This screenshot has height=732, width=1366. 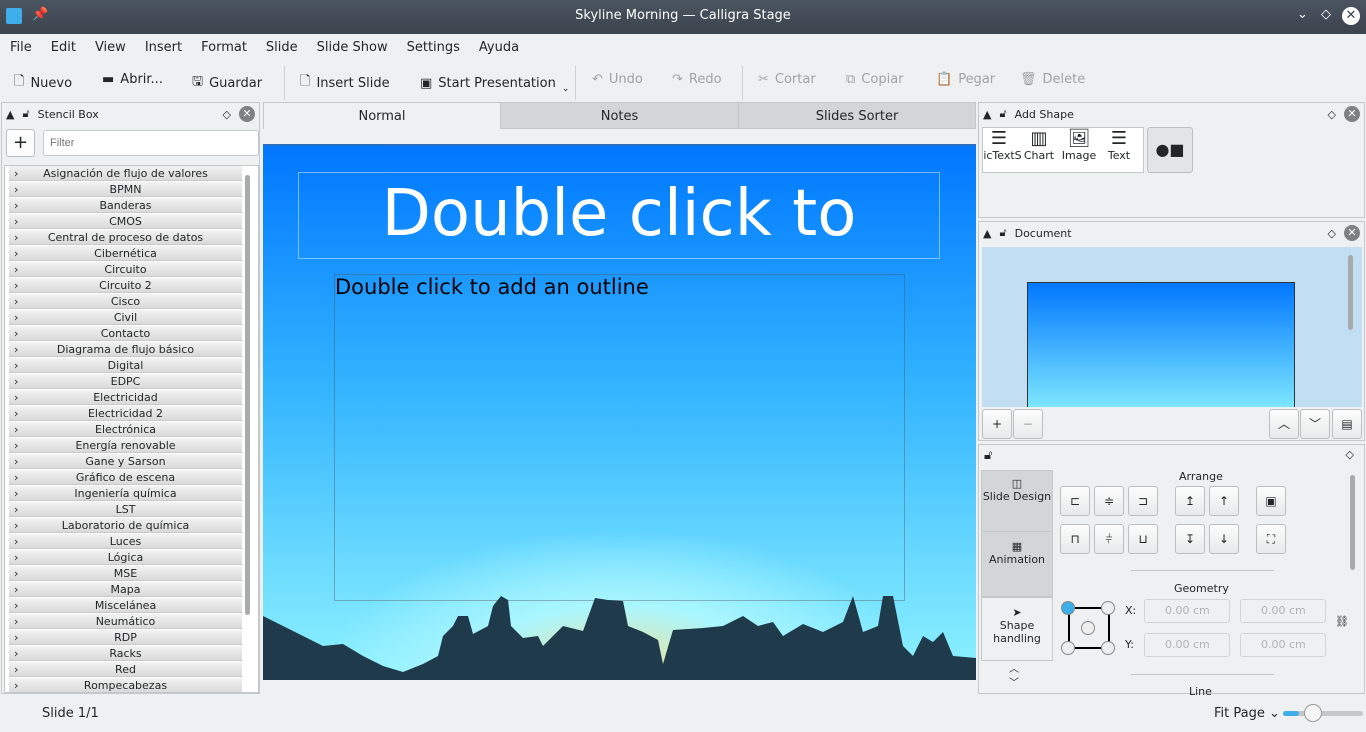 I want to click on stencil-category: › Digital, so click(x=125, y=365).